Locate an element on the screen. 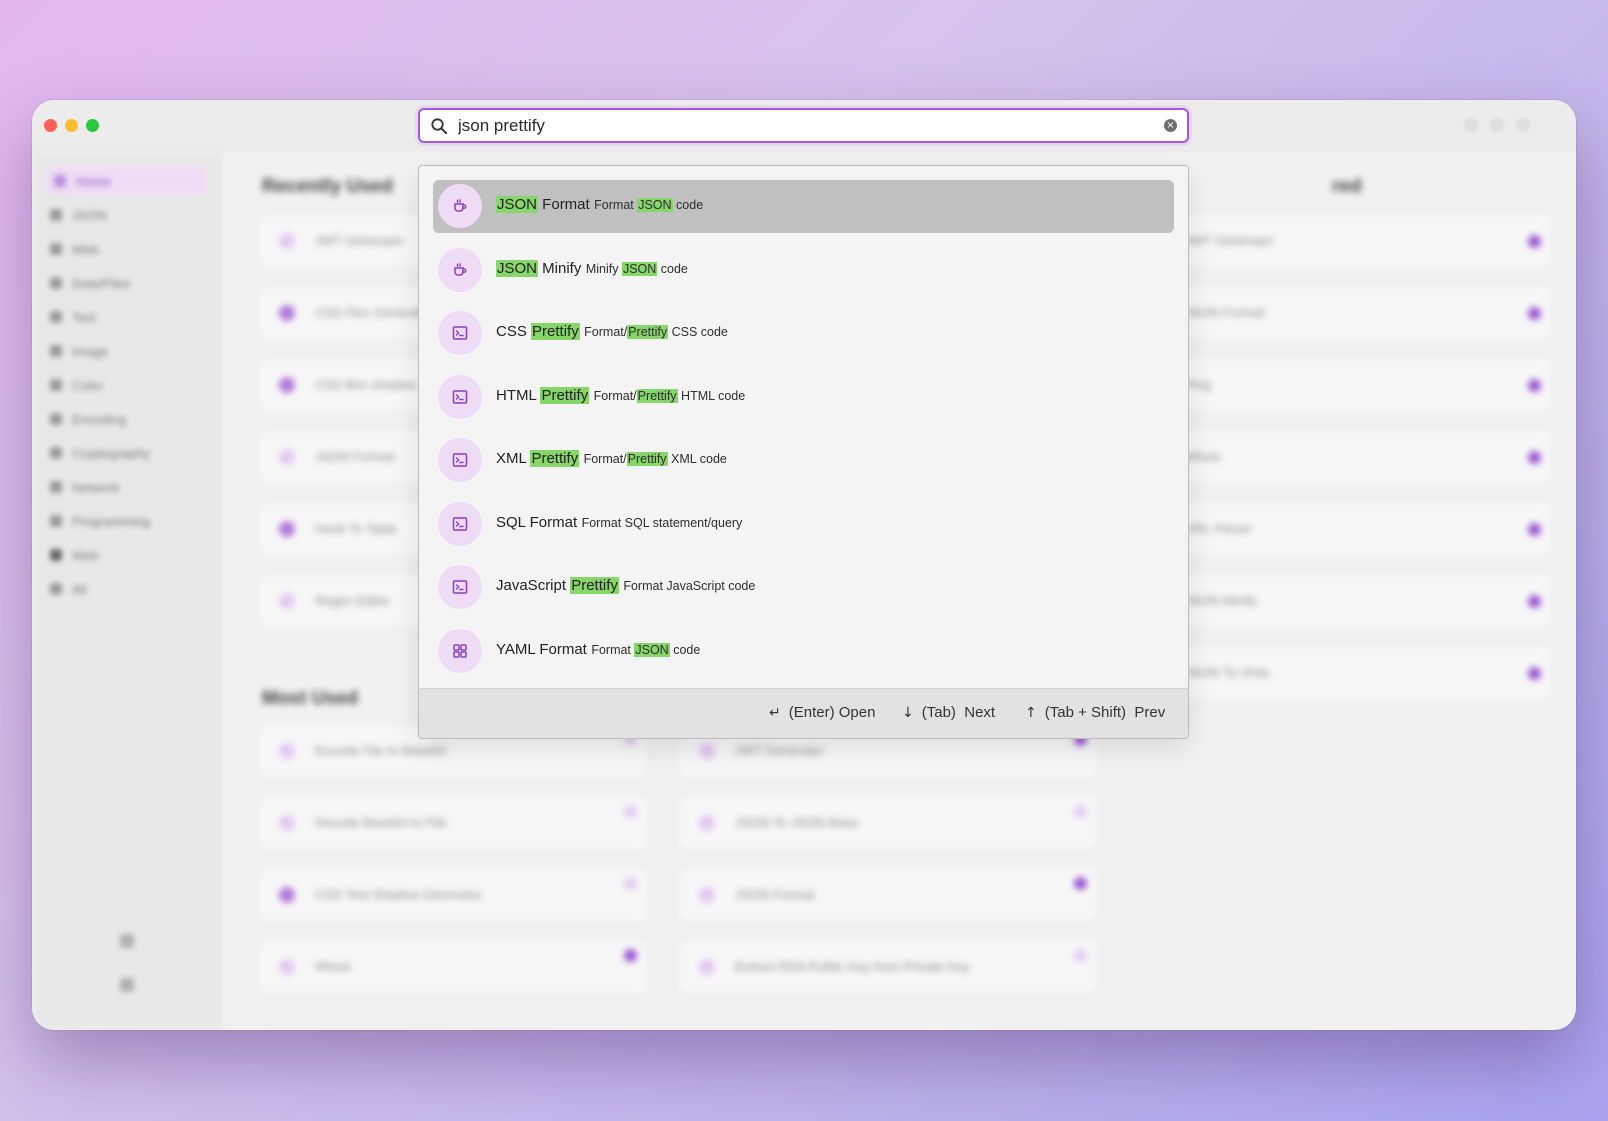 This screenshot has height=1121, width=1608. sidebar-item-json: JSON is located at coordinates (125, 215).